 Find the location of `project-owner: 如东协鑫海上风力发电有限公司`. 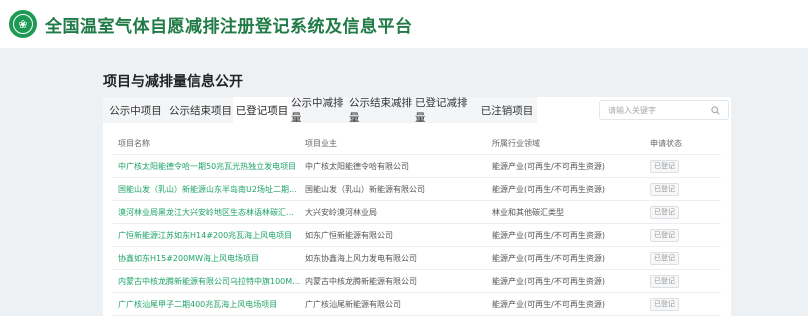

project-owner: 如东协鑫海上风力发电有限公司 is located at coordinates (361, 258).